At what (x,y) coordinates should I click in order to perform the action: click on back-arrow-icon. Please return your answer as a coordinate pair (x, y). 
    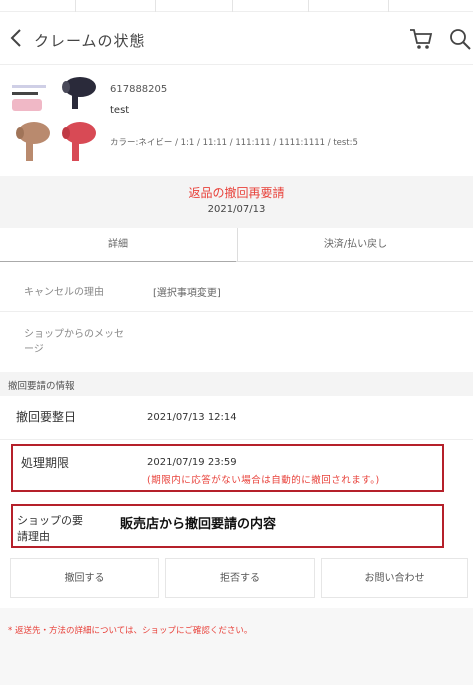
    Looking at the image, I should click on (17, 38).